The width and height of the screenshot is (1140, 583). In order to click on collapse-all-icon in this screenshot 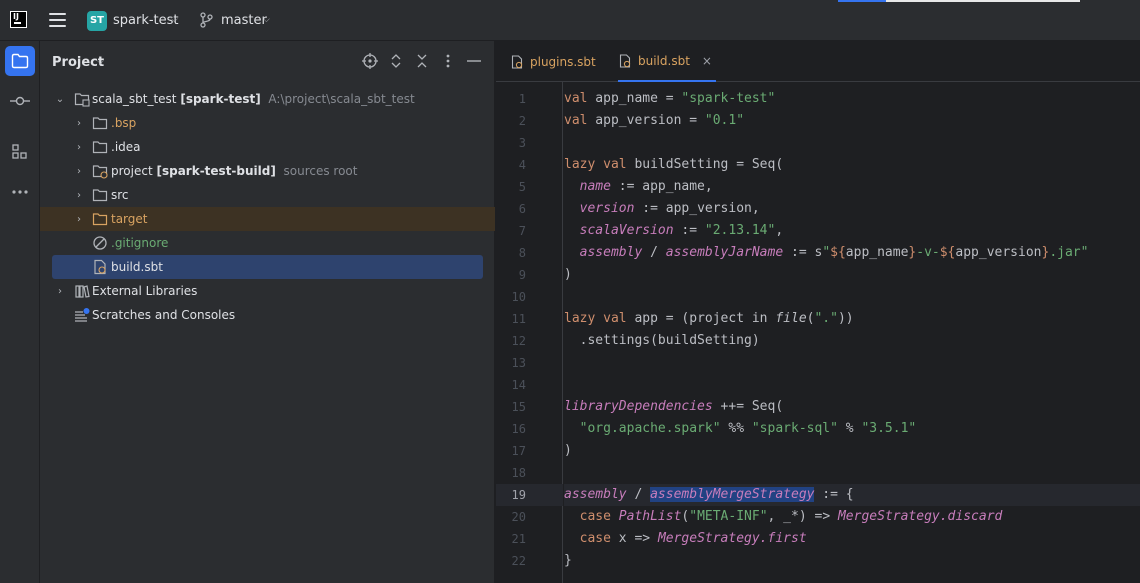, I will do `click(422, 61)`.